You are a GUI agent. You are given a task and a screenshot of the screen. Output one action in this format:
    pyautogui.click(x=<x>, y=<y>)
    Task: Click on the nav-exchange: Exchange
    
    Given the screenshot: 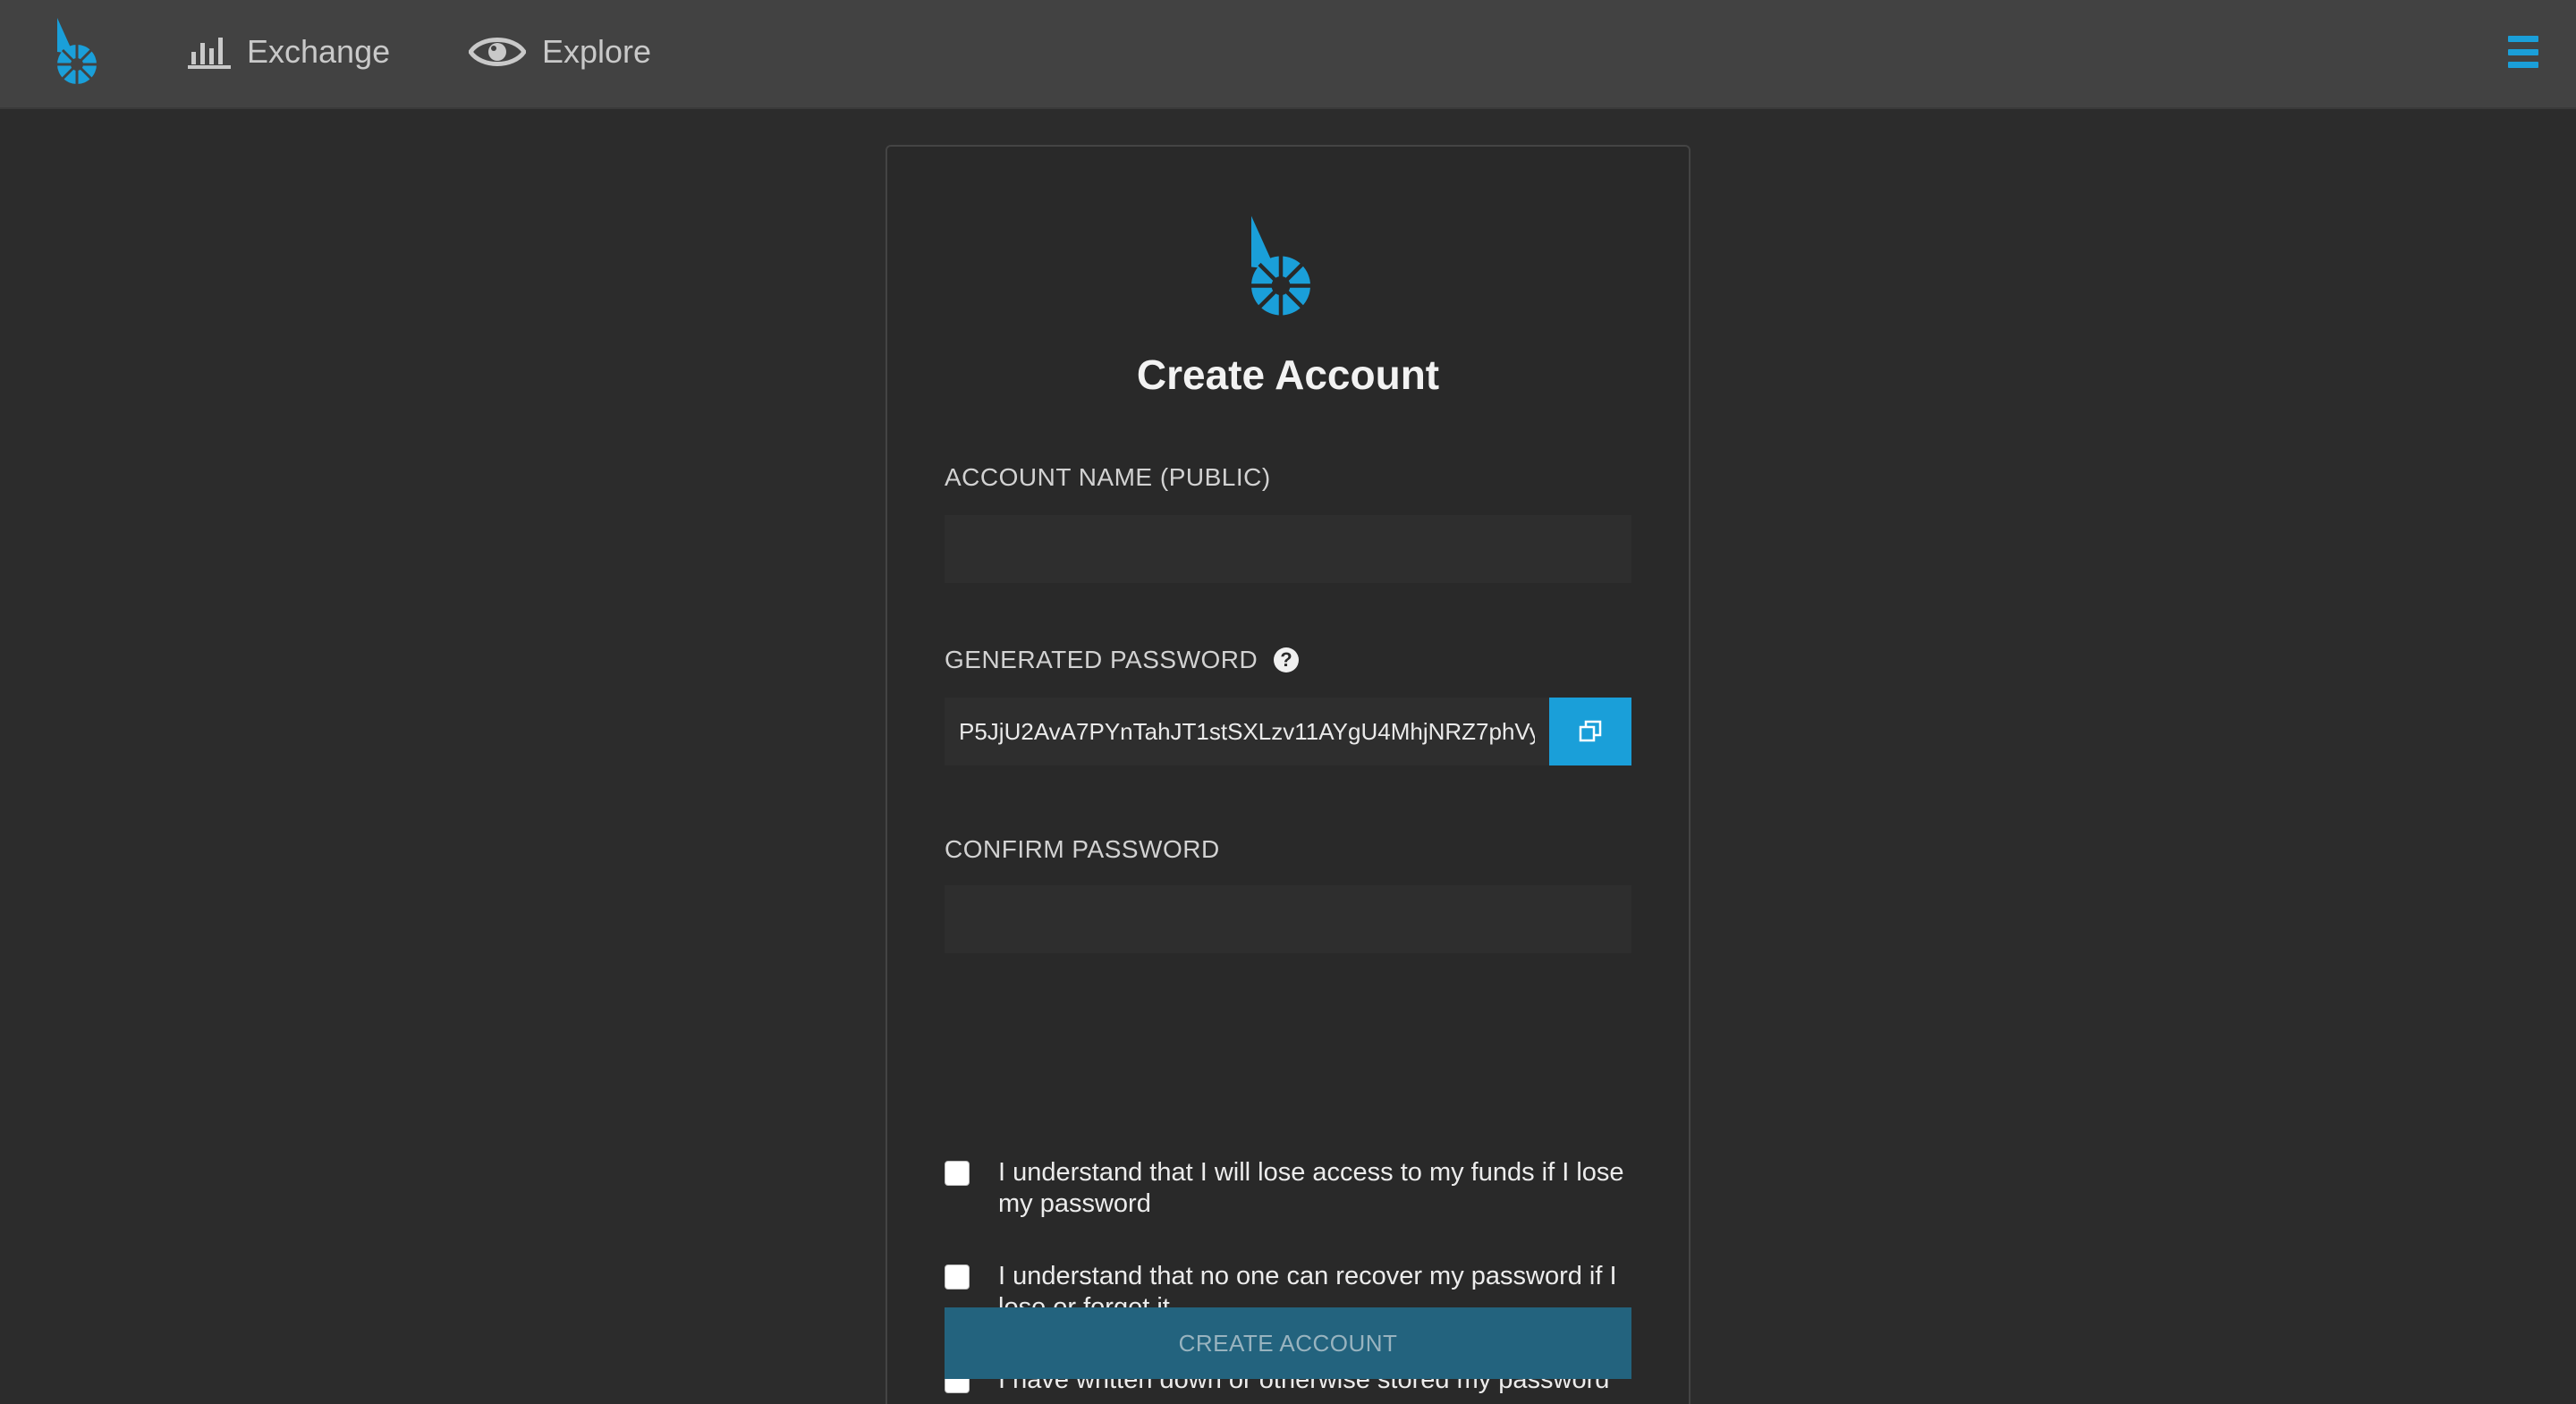 What is the action you would take?
    pyautogui.click(x=289, y=52)
    